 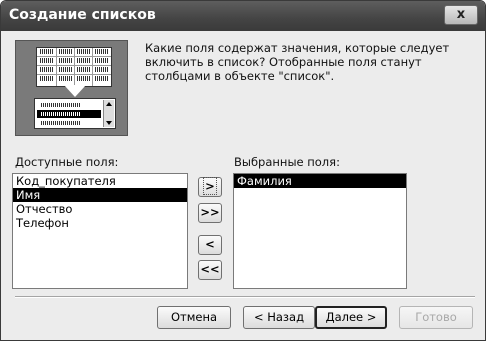 I want to click on remove-field-button: <, so click(x=210, y=245).